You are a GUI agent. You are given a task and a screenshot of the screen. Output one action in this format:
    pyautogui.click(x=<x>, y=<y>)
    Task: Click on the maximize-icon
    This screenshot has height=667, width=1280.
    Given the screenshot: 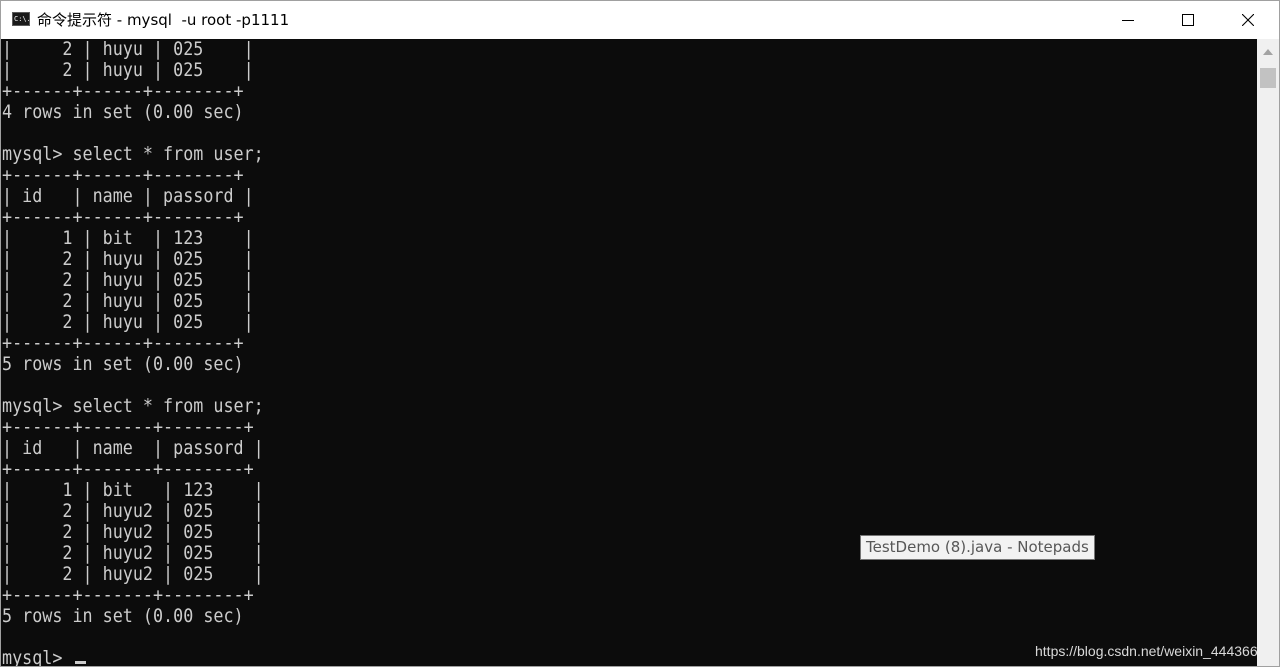 What is the action you would take?
    pyautogui.click(x=1188, y=20)
    